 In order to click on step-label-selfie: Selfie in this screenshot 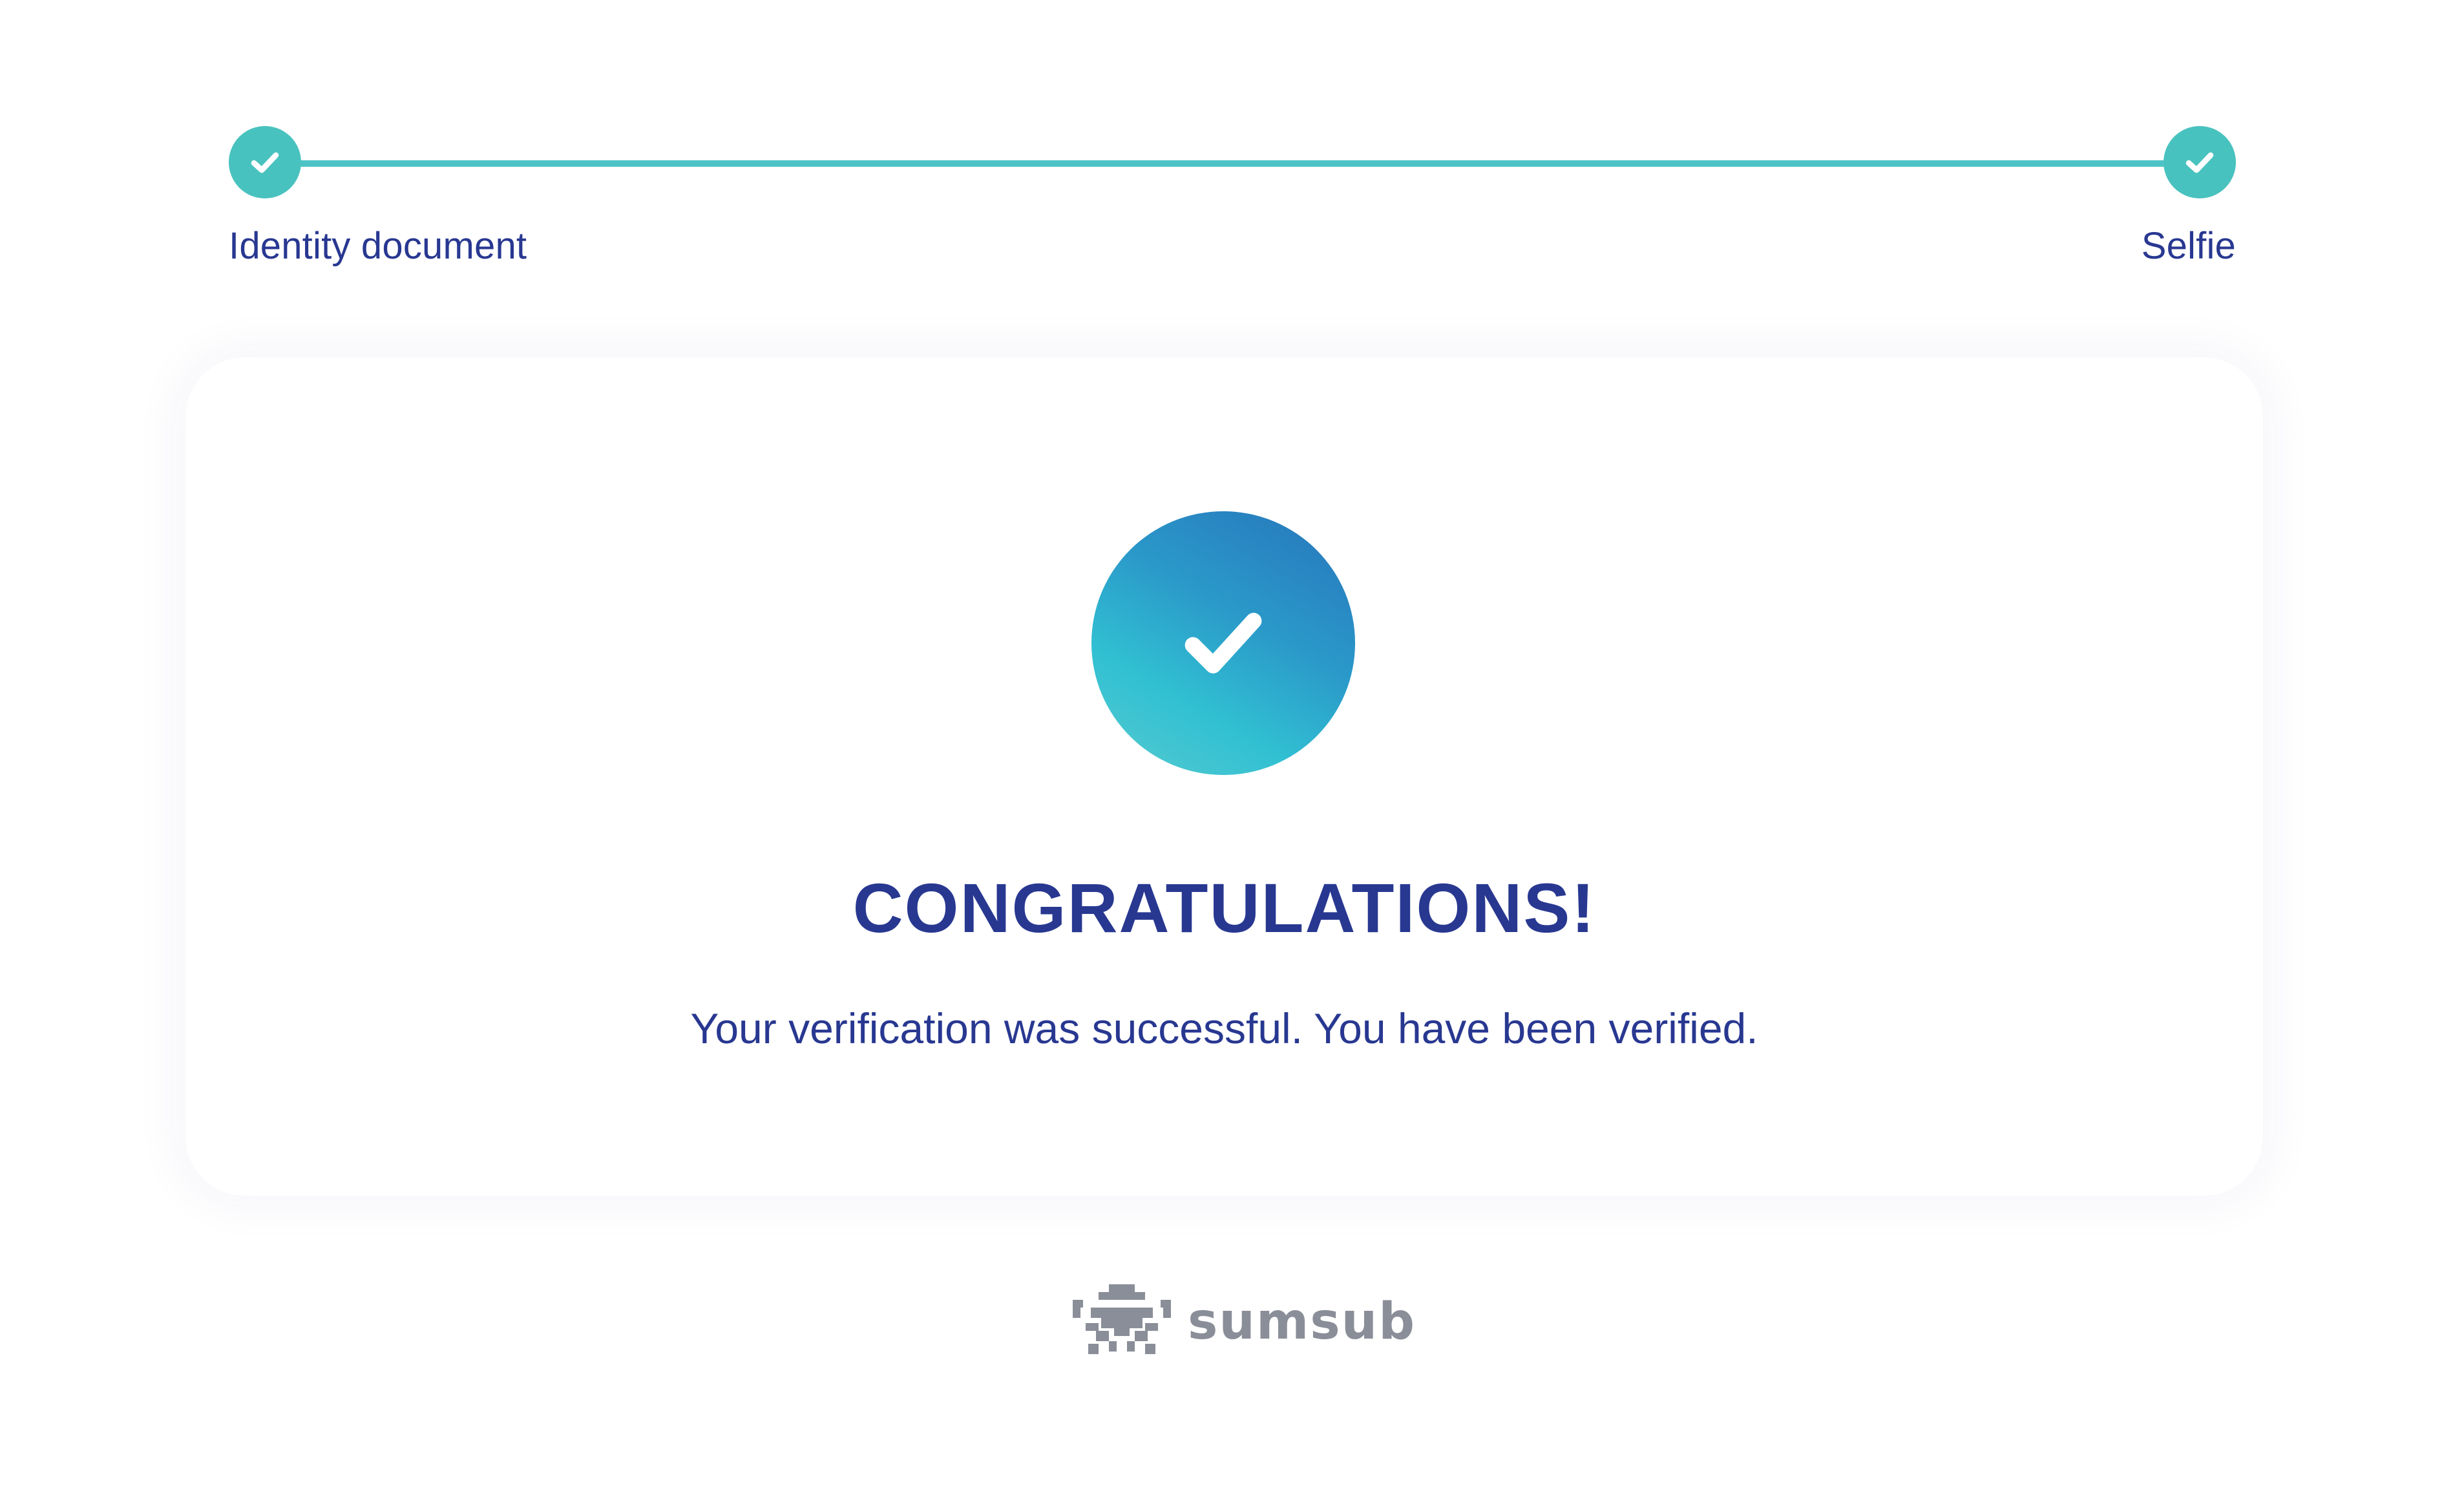, I will do `click(2188, 246)`.